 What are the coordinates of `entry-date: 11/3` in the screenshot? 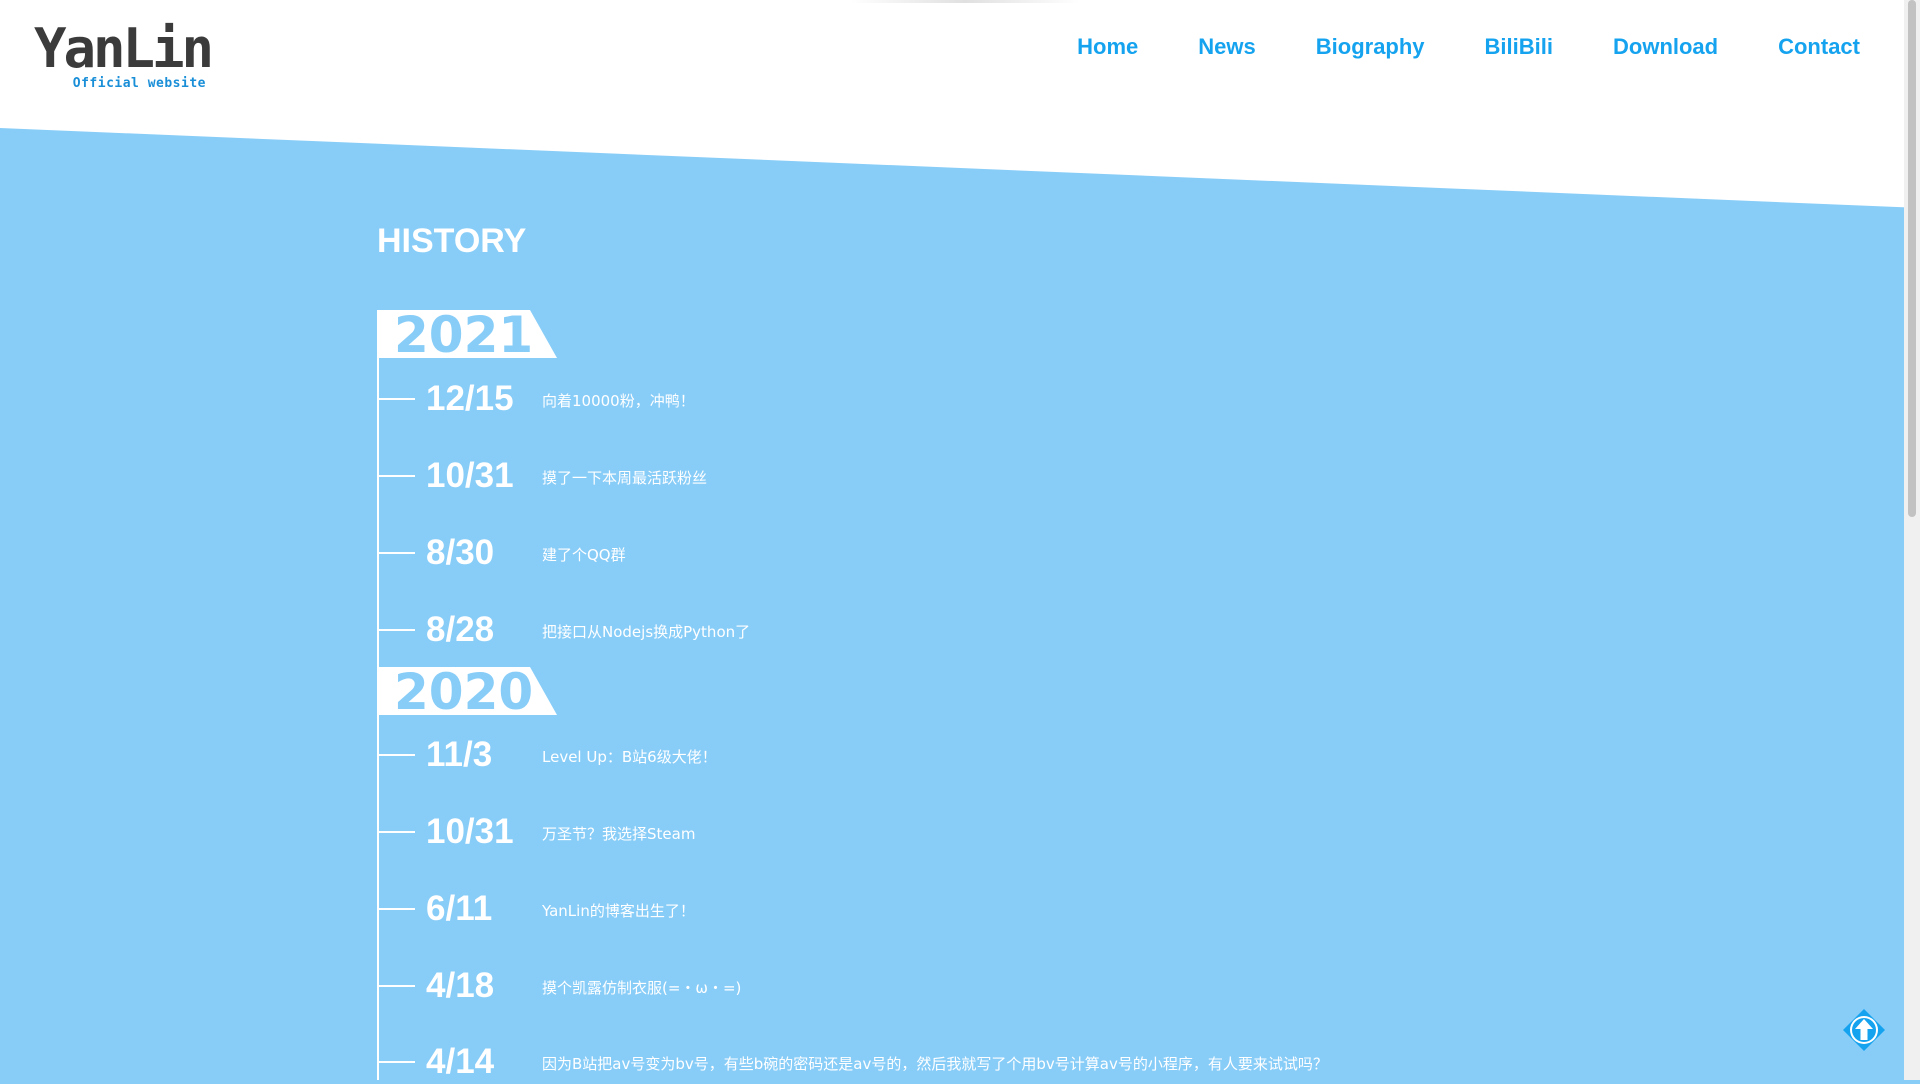 It's located at (459, 754).